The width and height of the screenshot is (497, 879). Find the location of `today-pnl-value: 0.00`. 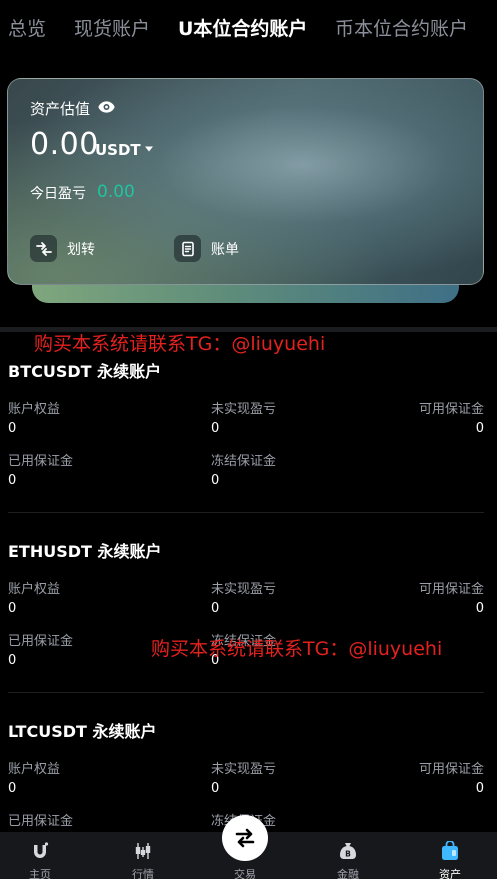

today-pnl-value: 0.00 is located at coordinates (116, 192).